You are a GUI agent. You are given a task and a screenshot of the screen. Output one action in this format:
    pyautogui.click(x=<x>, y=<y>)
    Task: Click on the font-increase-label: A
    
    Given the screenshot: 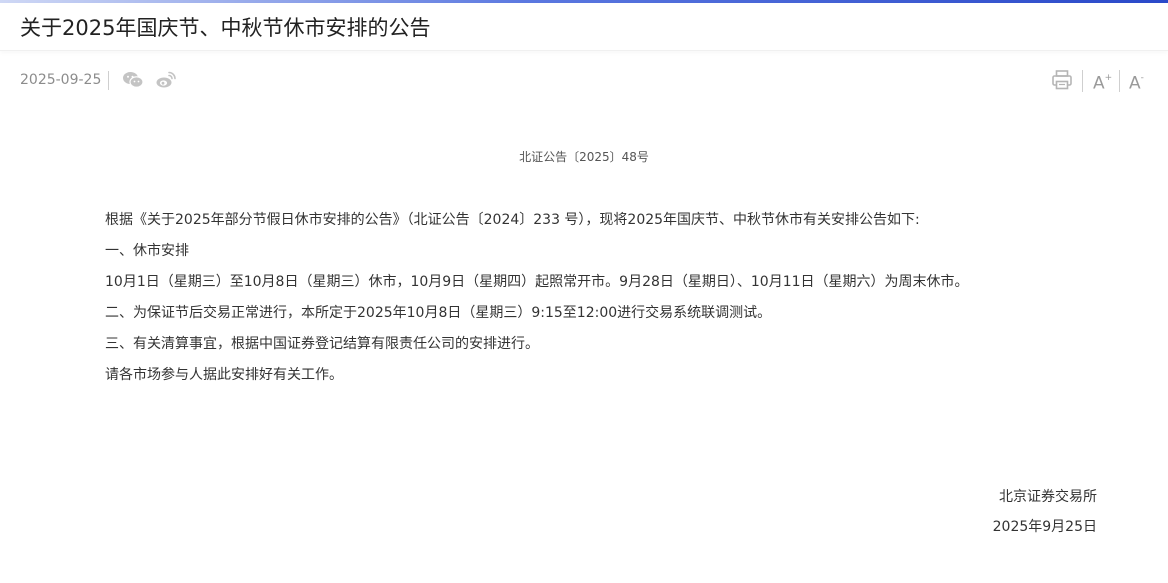 What is the action you would take?
    pyautogui.click(x=1099, y=83)
    